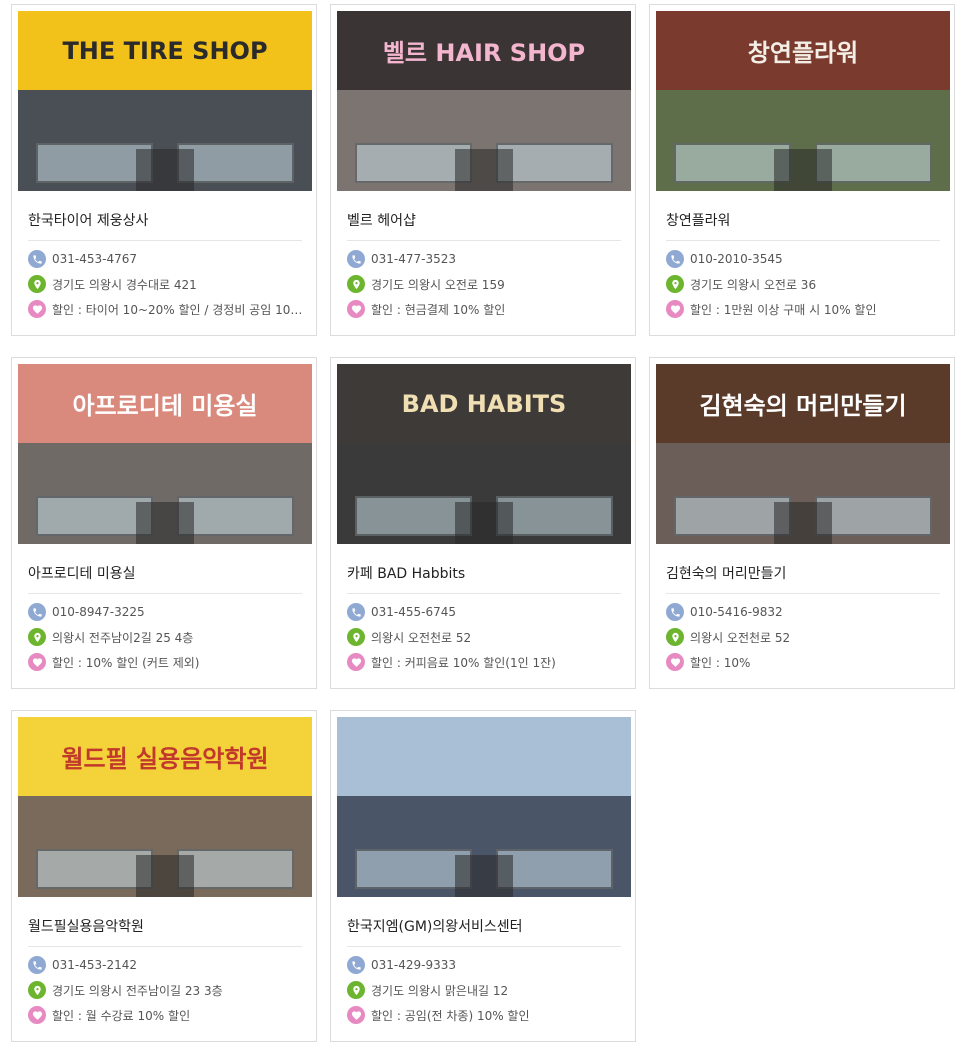 The width and height of the screenshot is (966, 1058). Describe the element at coordinates (803, 53) in the screenshot. I see `signboard-text: 창연플라워` at that location.